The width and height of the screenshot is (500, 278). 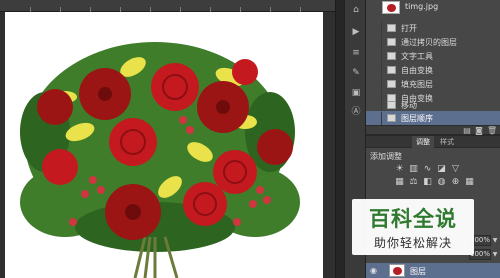 What do you see at coordinates (492, 130) in the screenshot?
I see `trash-icon: 🗑` at bounding box center [492, 130].